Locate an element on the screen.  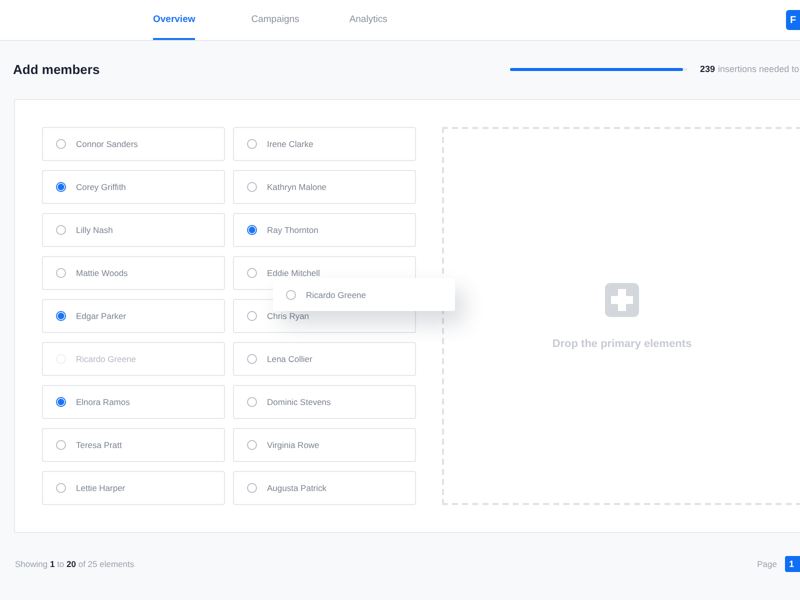
insertions-count: 239 is located at coordinates (708, 69).